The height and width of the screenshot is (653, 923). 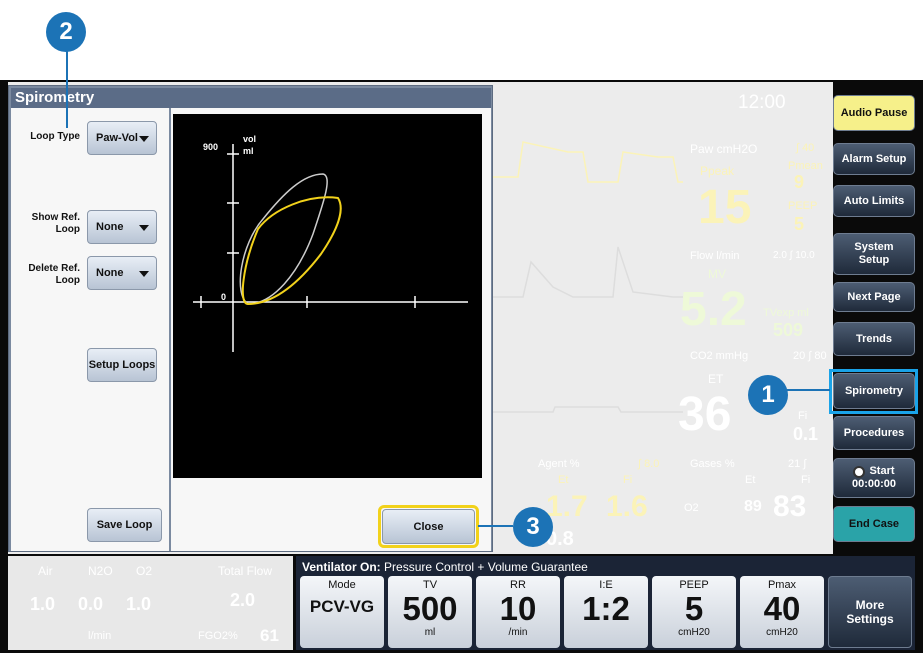 I want to click on et-label: ET, so click(x=716, y=379).